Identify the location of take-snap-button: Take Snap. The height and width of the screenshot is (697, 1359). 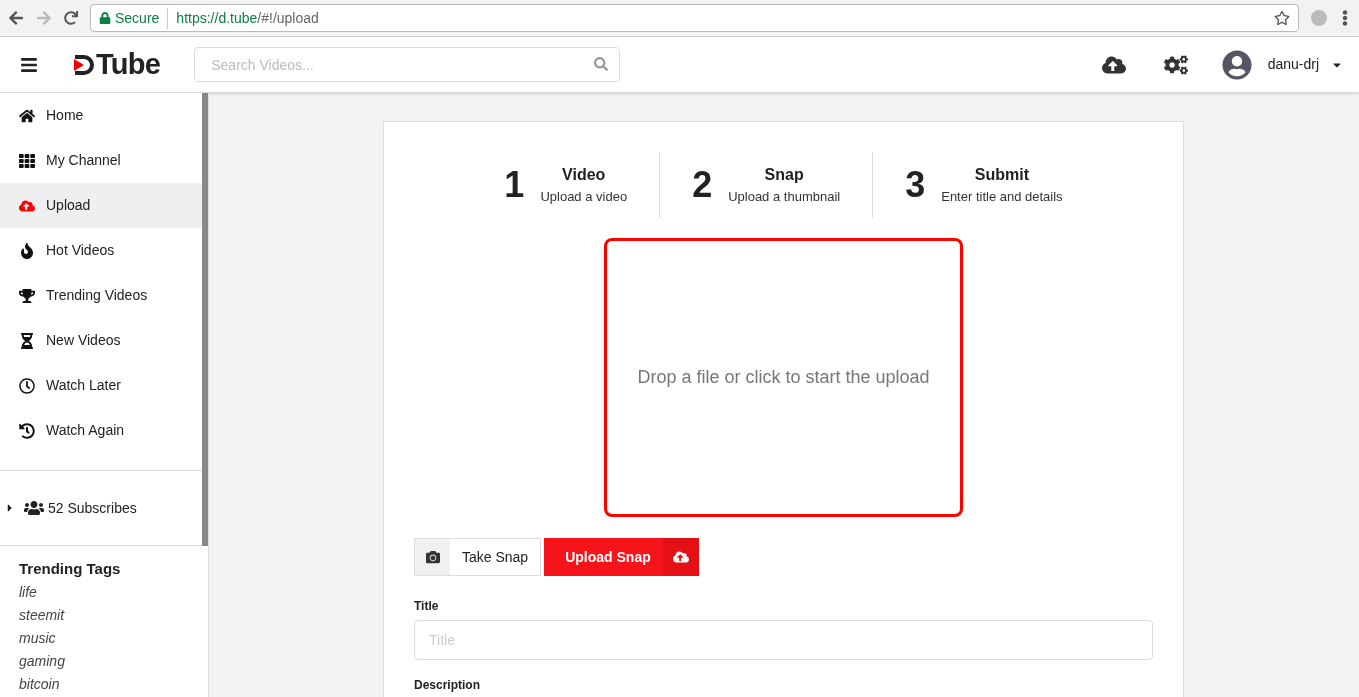
(478, 557).